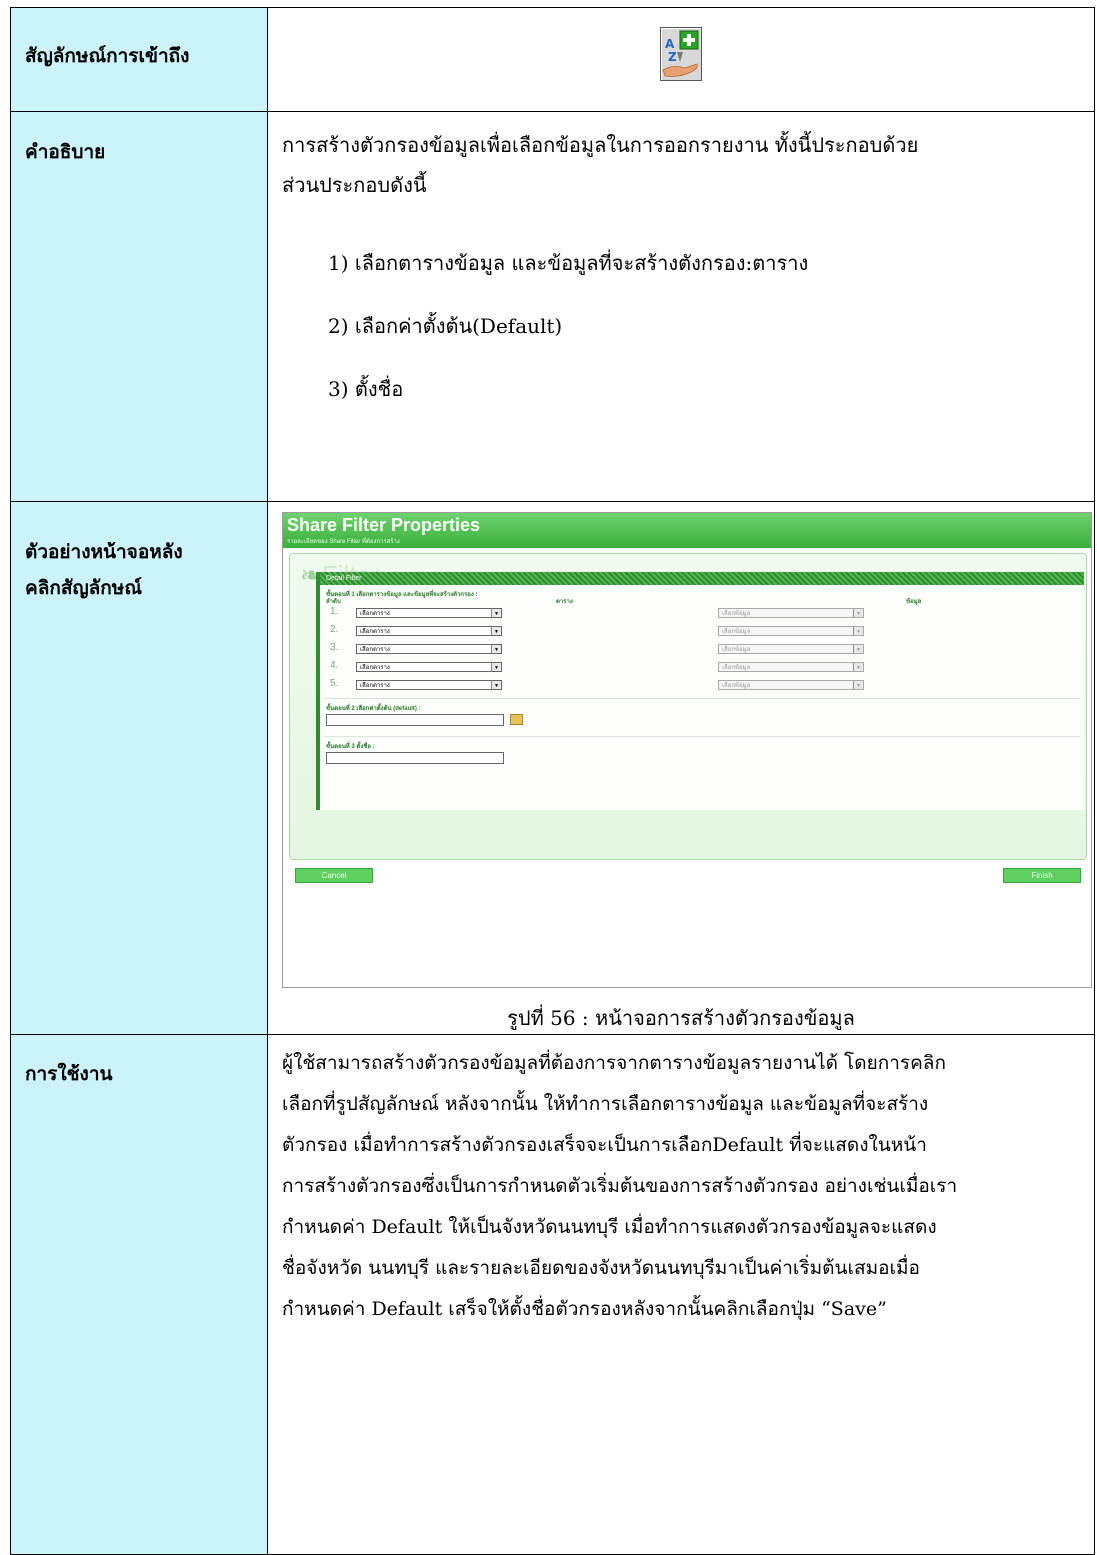  Describe the element at coordinates (415, 720) in the screenshot. I see `default-value-input` at that location.